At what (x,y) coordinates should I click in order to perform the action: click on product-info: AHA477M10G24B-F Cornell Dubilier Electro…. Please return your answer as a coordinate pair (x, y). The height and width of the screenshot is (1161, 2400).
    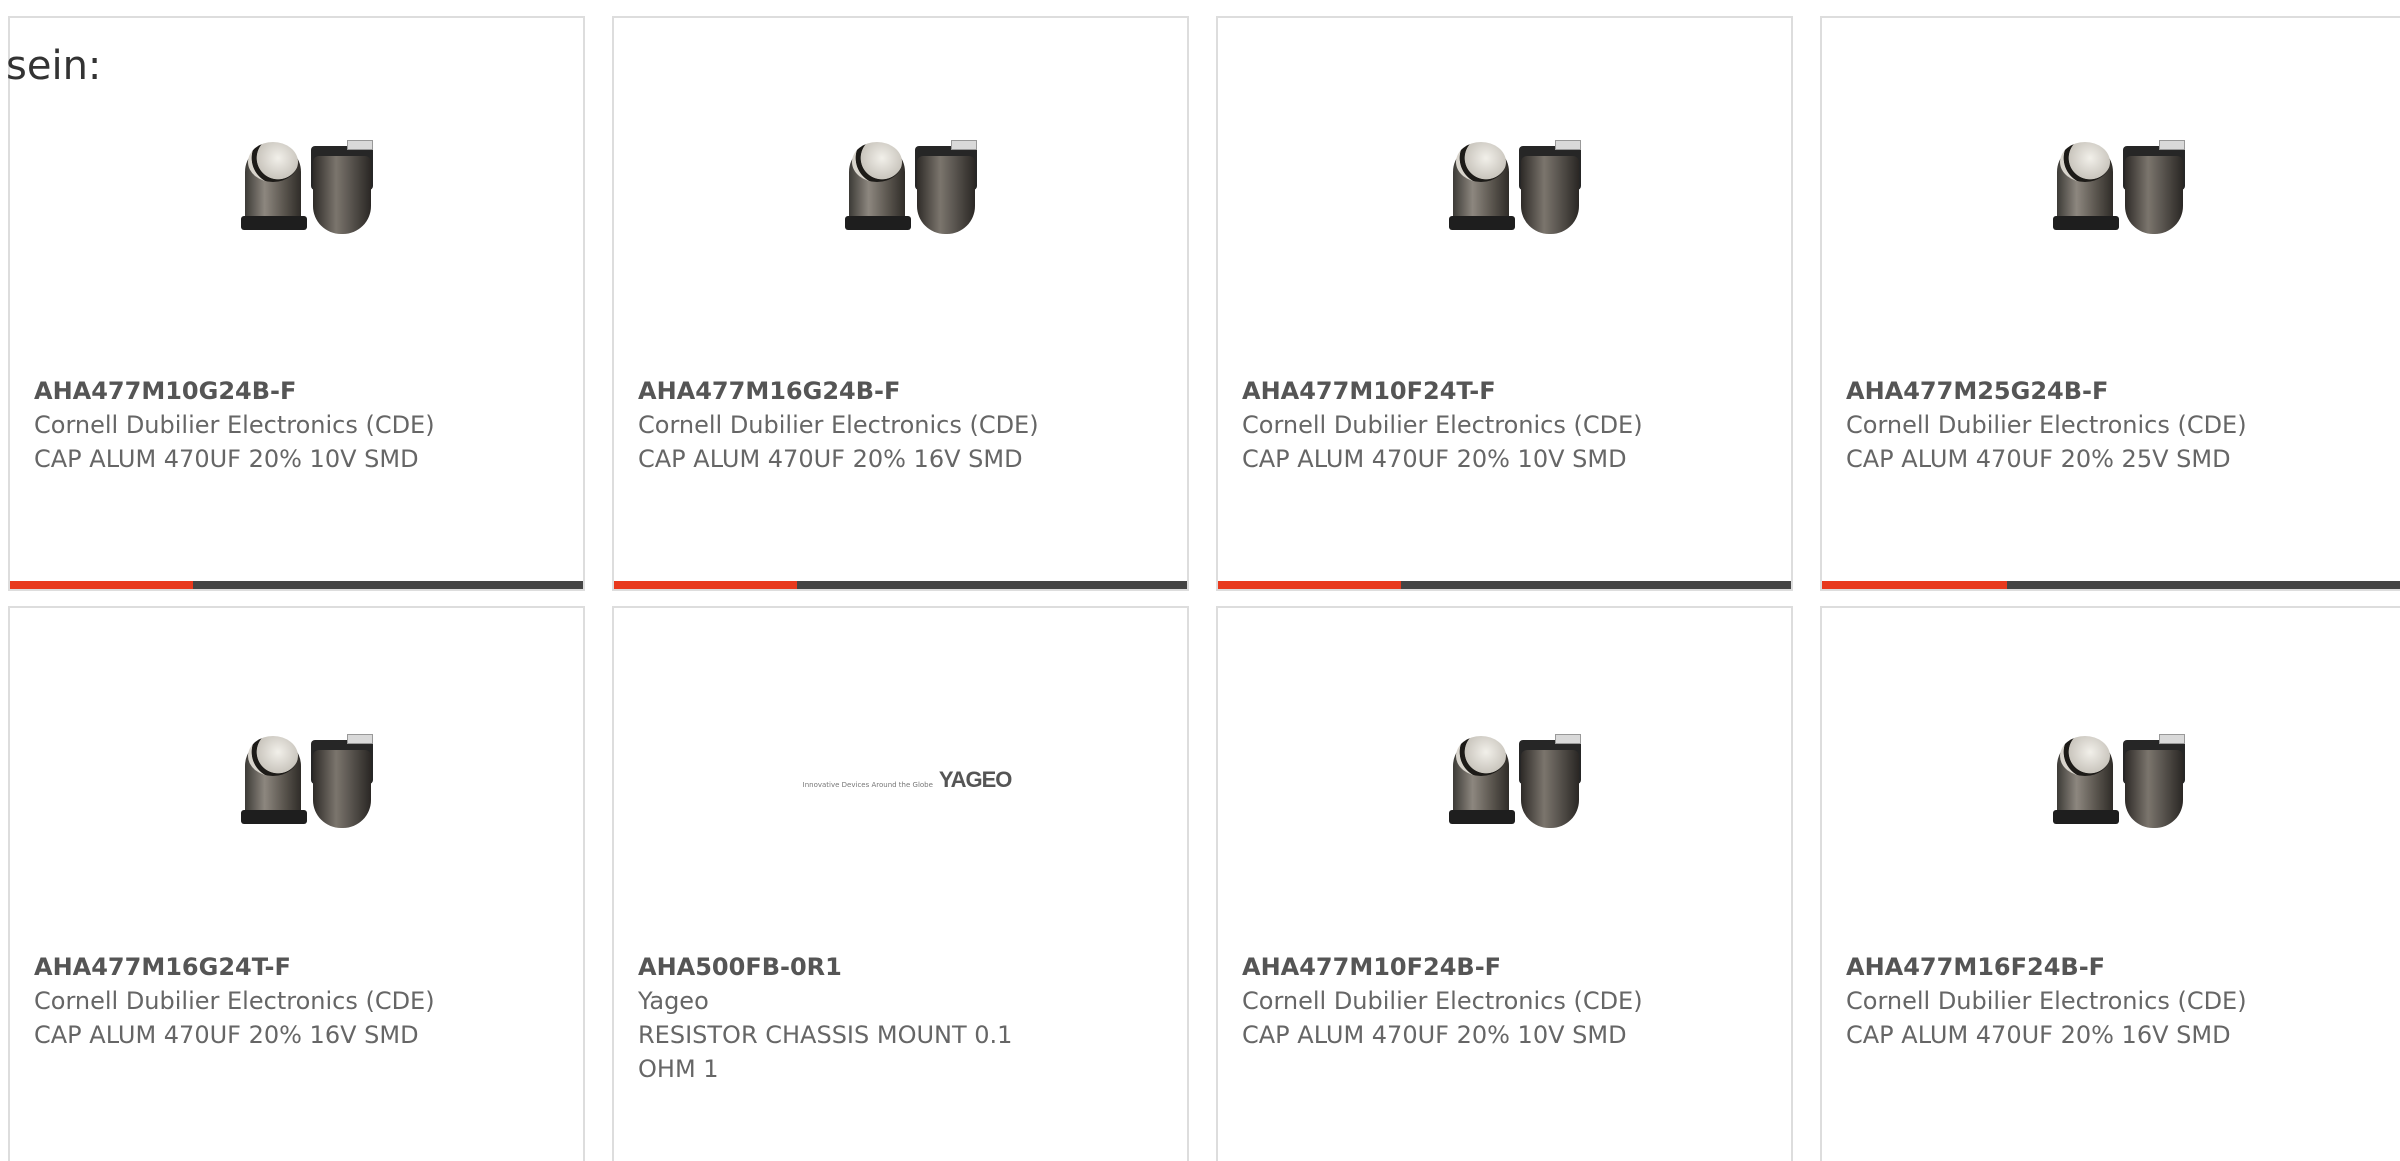
    Looking at the image, I should click on (244, 425).